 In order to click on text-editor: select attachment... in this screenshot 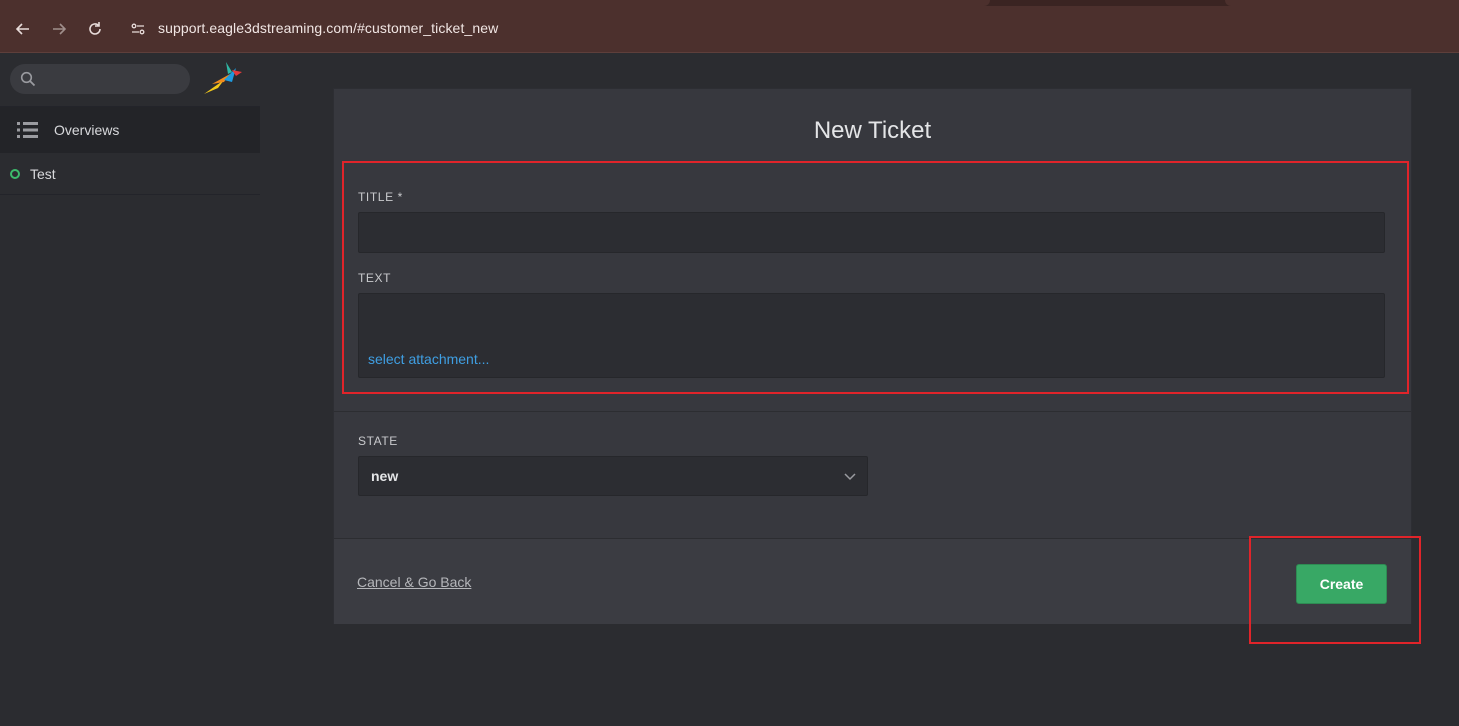, I will do `click(871, 335)`.